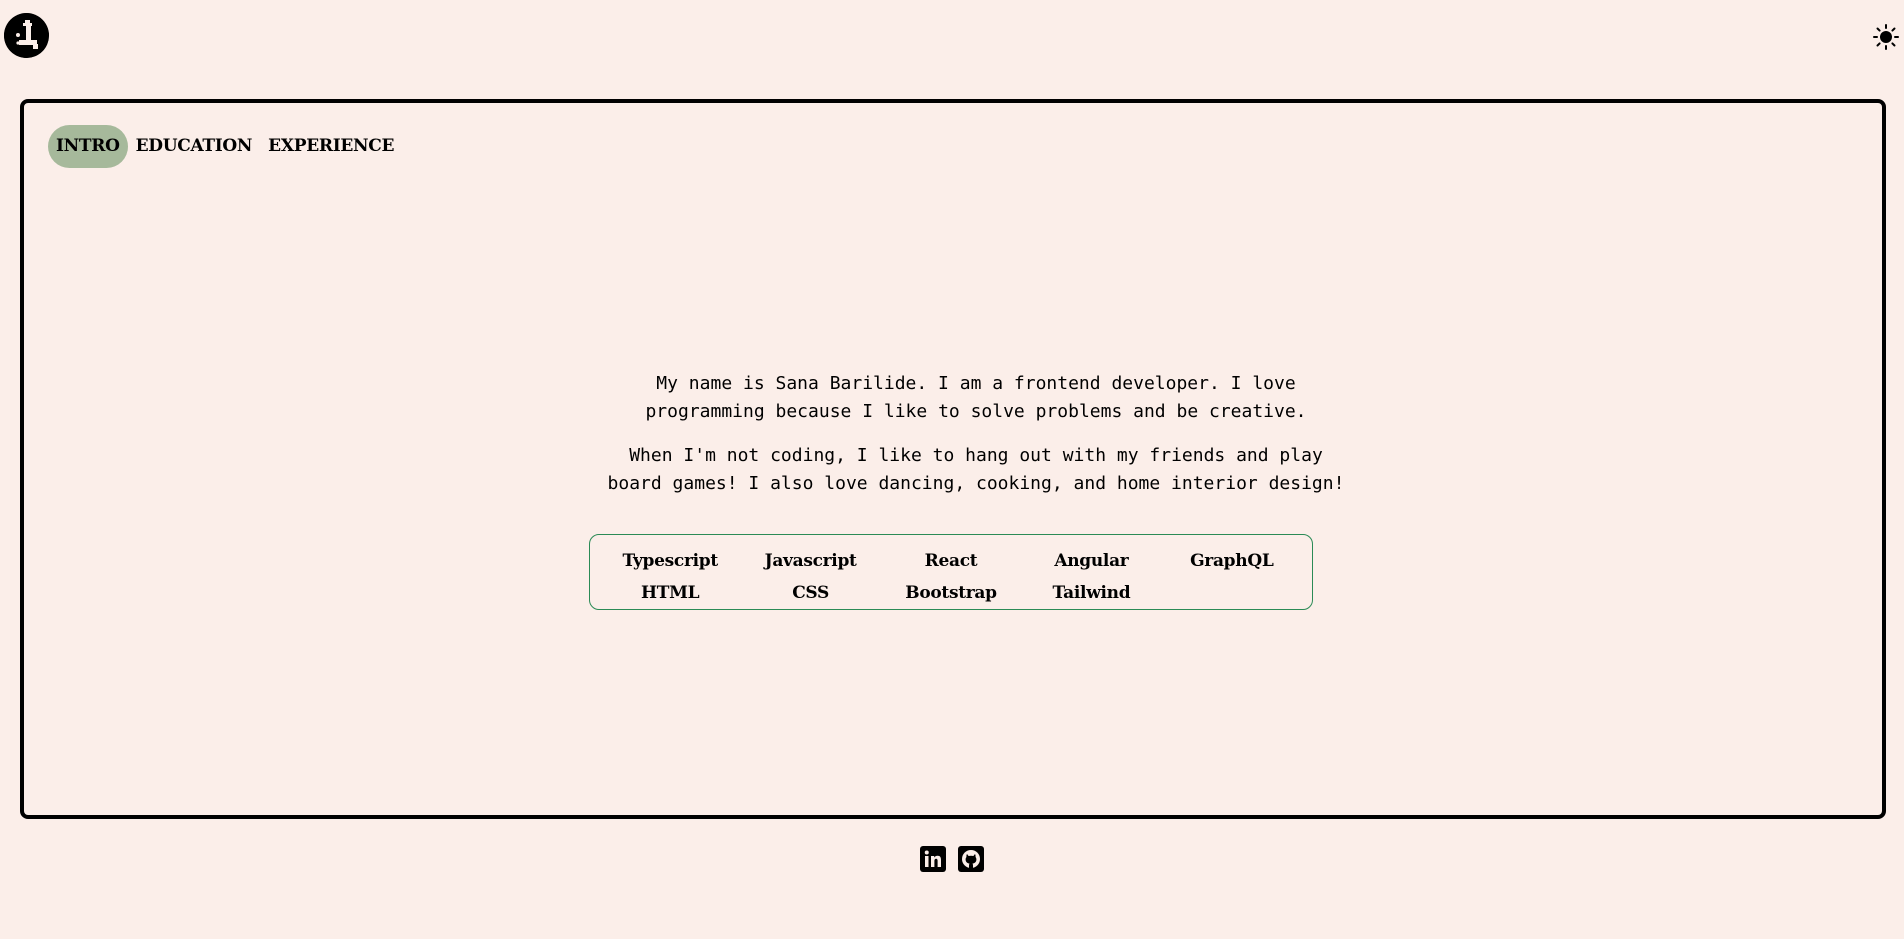 The image size is (1904, 939). Describe the element at coordinates (1886, 37) in the screenshot. I see `sun-icon` at that location.